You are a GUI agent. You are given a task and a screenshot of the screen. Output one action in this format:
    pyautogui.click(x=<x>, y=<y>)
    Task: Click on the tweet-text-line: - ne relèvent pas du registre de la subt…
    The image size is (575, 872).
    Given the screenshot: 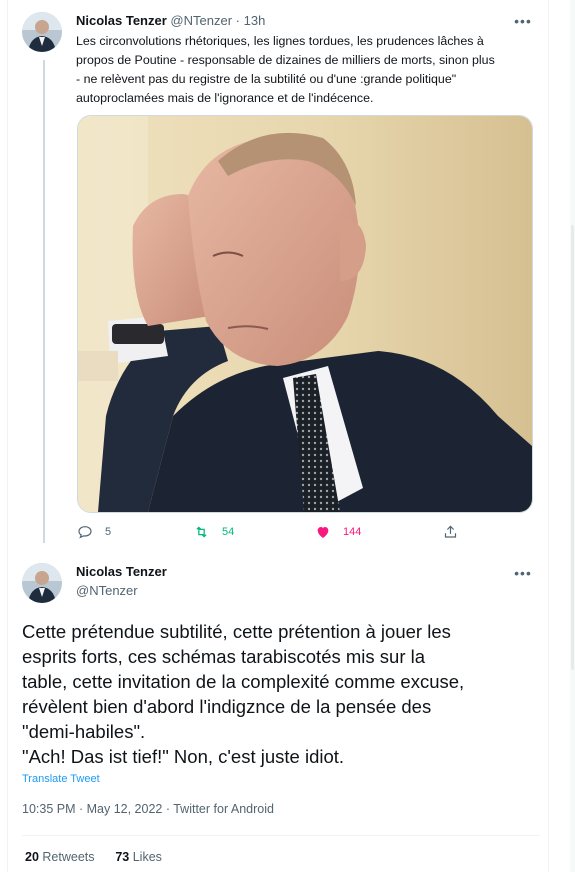 What is the action you would take?
    pyautogui.click(x=266, y=79)
    